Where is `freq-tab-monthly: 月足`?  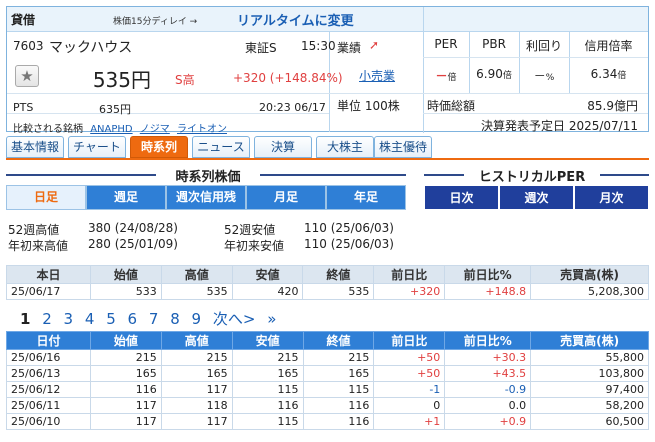
freq-tab-monthly: 月足 is located at coordinates (286, 197).